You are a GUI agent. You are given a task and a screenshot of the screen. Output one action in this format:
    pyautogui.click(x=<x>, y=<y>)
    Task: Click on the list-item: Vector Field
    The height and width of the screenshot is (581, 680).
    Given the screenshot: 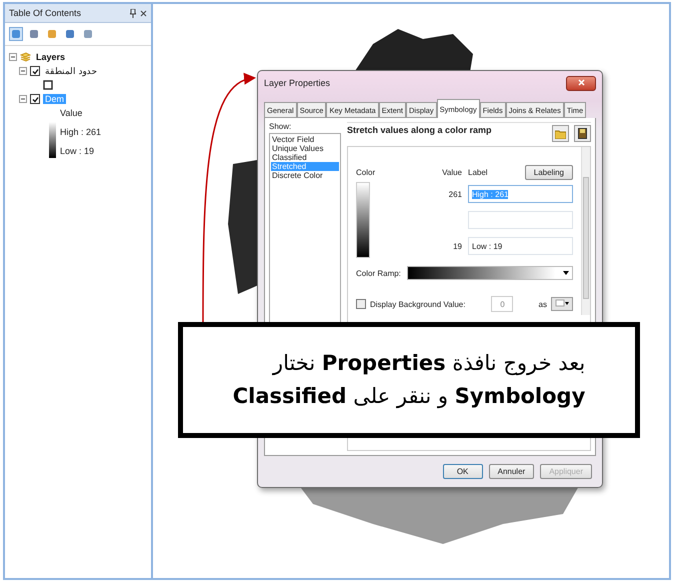 What is the action you would take?
    pyautogui.click(x=305, y=139)
    